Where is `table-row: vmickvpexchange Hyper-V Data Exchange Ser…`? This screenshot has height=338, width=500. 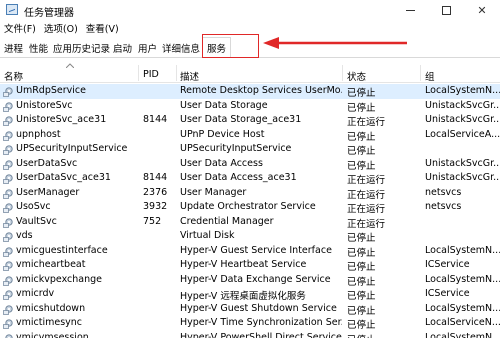
table-row: vmickvpexchange Hyper-V Data Exchange Ser… is located at coordinates (250, 280).